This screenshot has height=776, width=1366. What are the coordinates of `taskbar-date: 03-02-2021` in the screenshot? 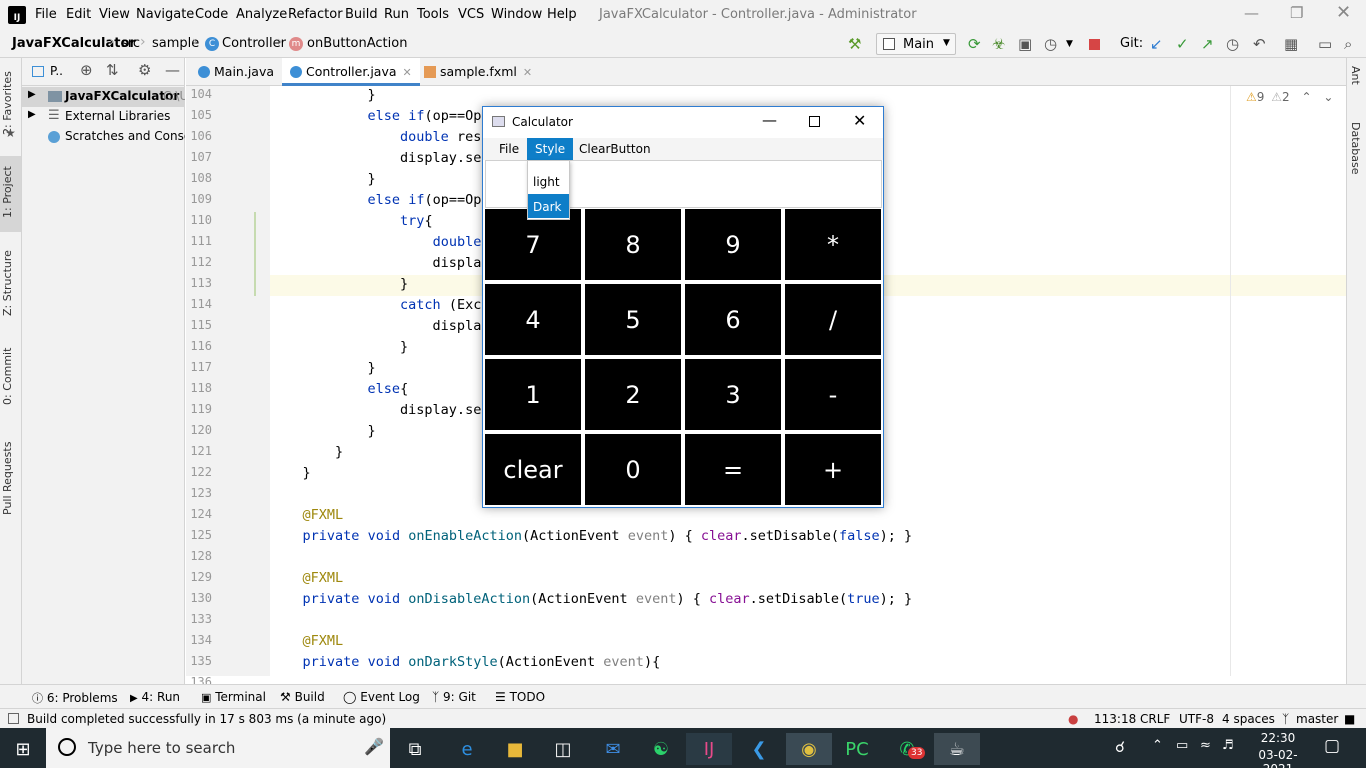 It's located at (1278, 762).